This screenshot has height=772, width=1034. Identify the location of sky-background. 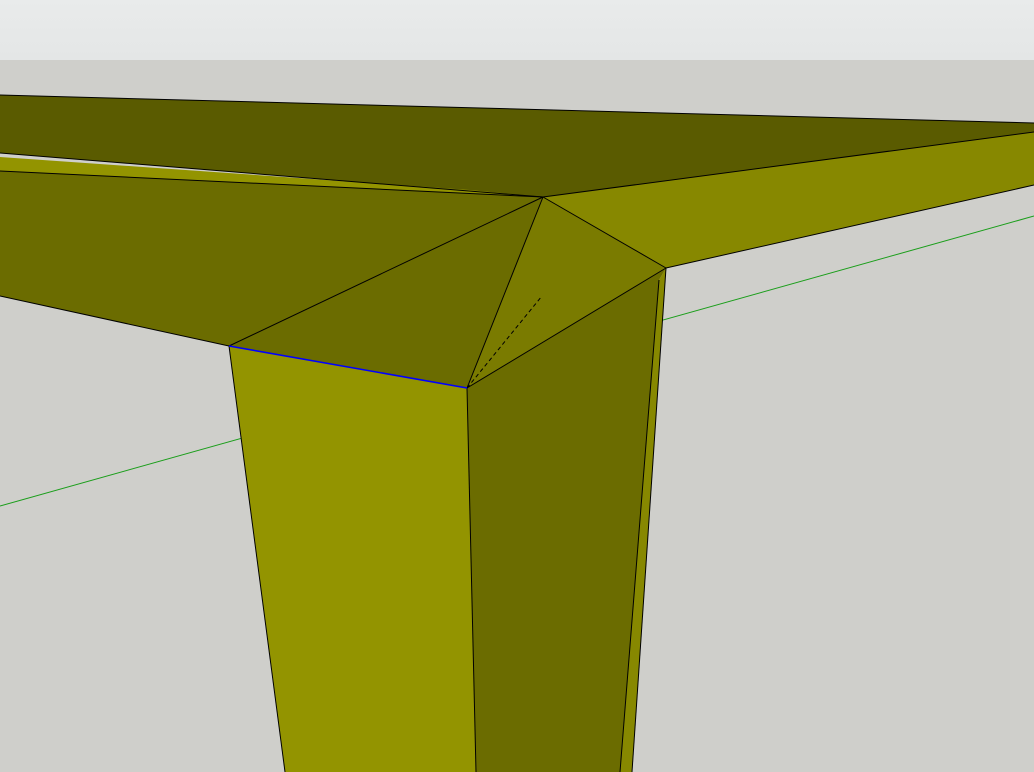
(517, 30).